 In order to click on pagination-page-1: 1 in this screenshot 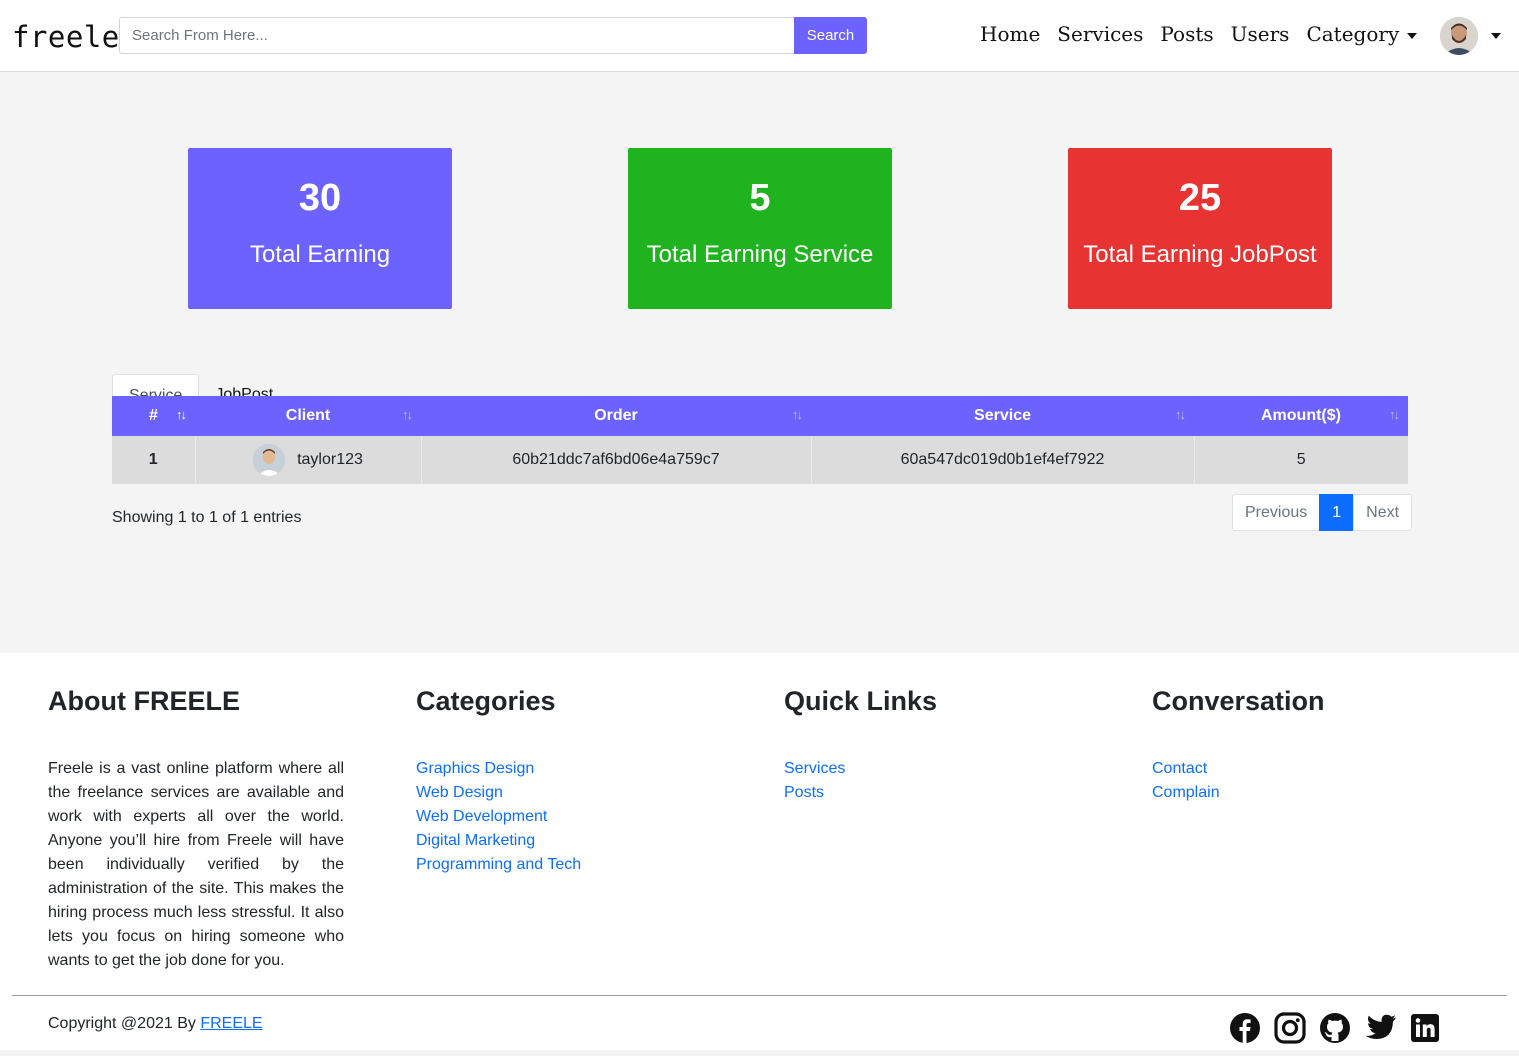, I will do `click(1337, 512)`.